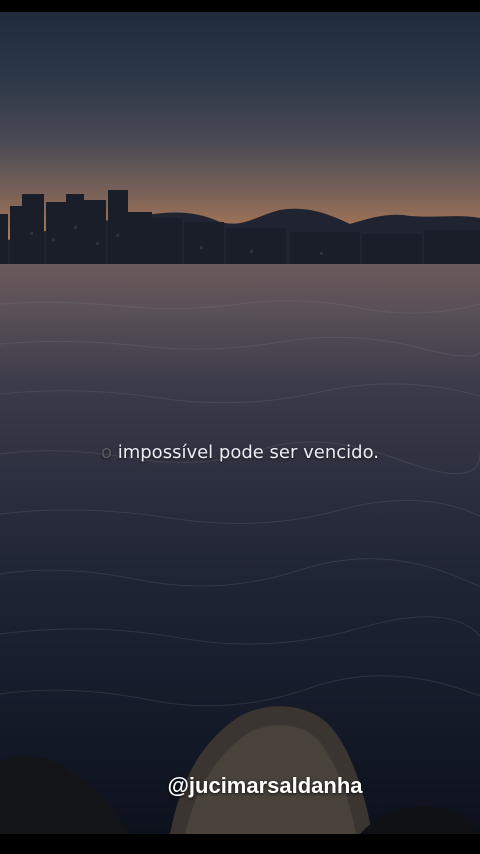 The image size is (480, 854). I want to click on foreground-rocks, so click(240, 770).